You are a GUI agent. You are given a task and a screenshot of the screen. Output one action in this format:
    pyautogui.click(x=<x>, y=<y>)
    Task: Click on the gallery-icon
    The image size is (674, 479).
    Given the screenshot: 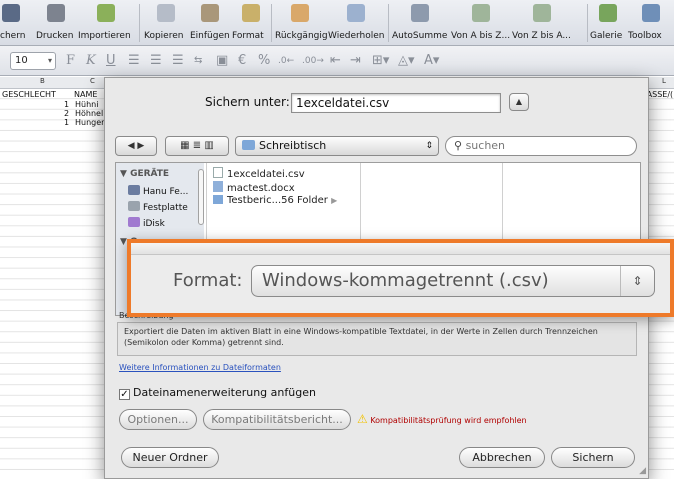 What is the action you would take?
    pyautogui.click(x=608, y=13)
    